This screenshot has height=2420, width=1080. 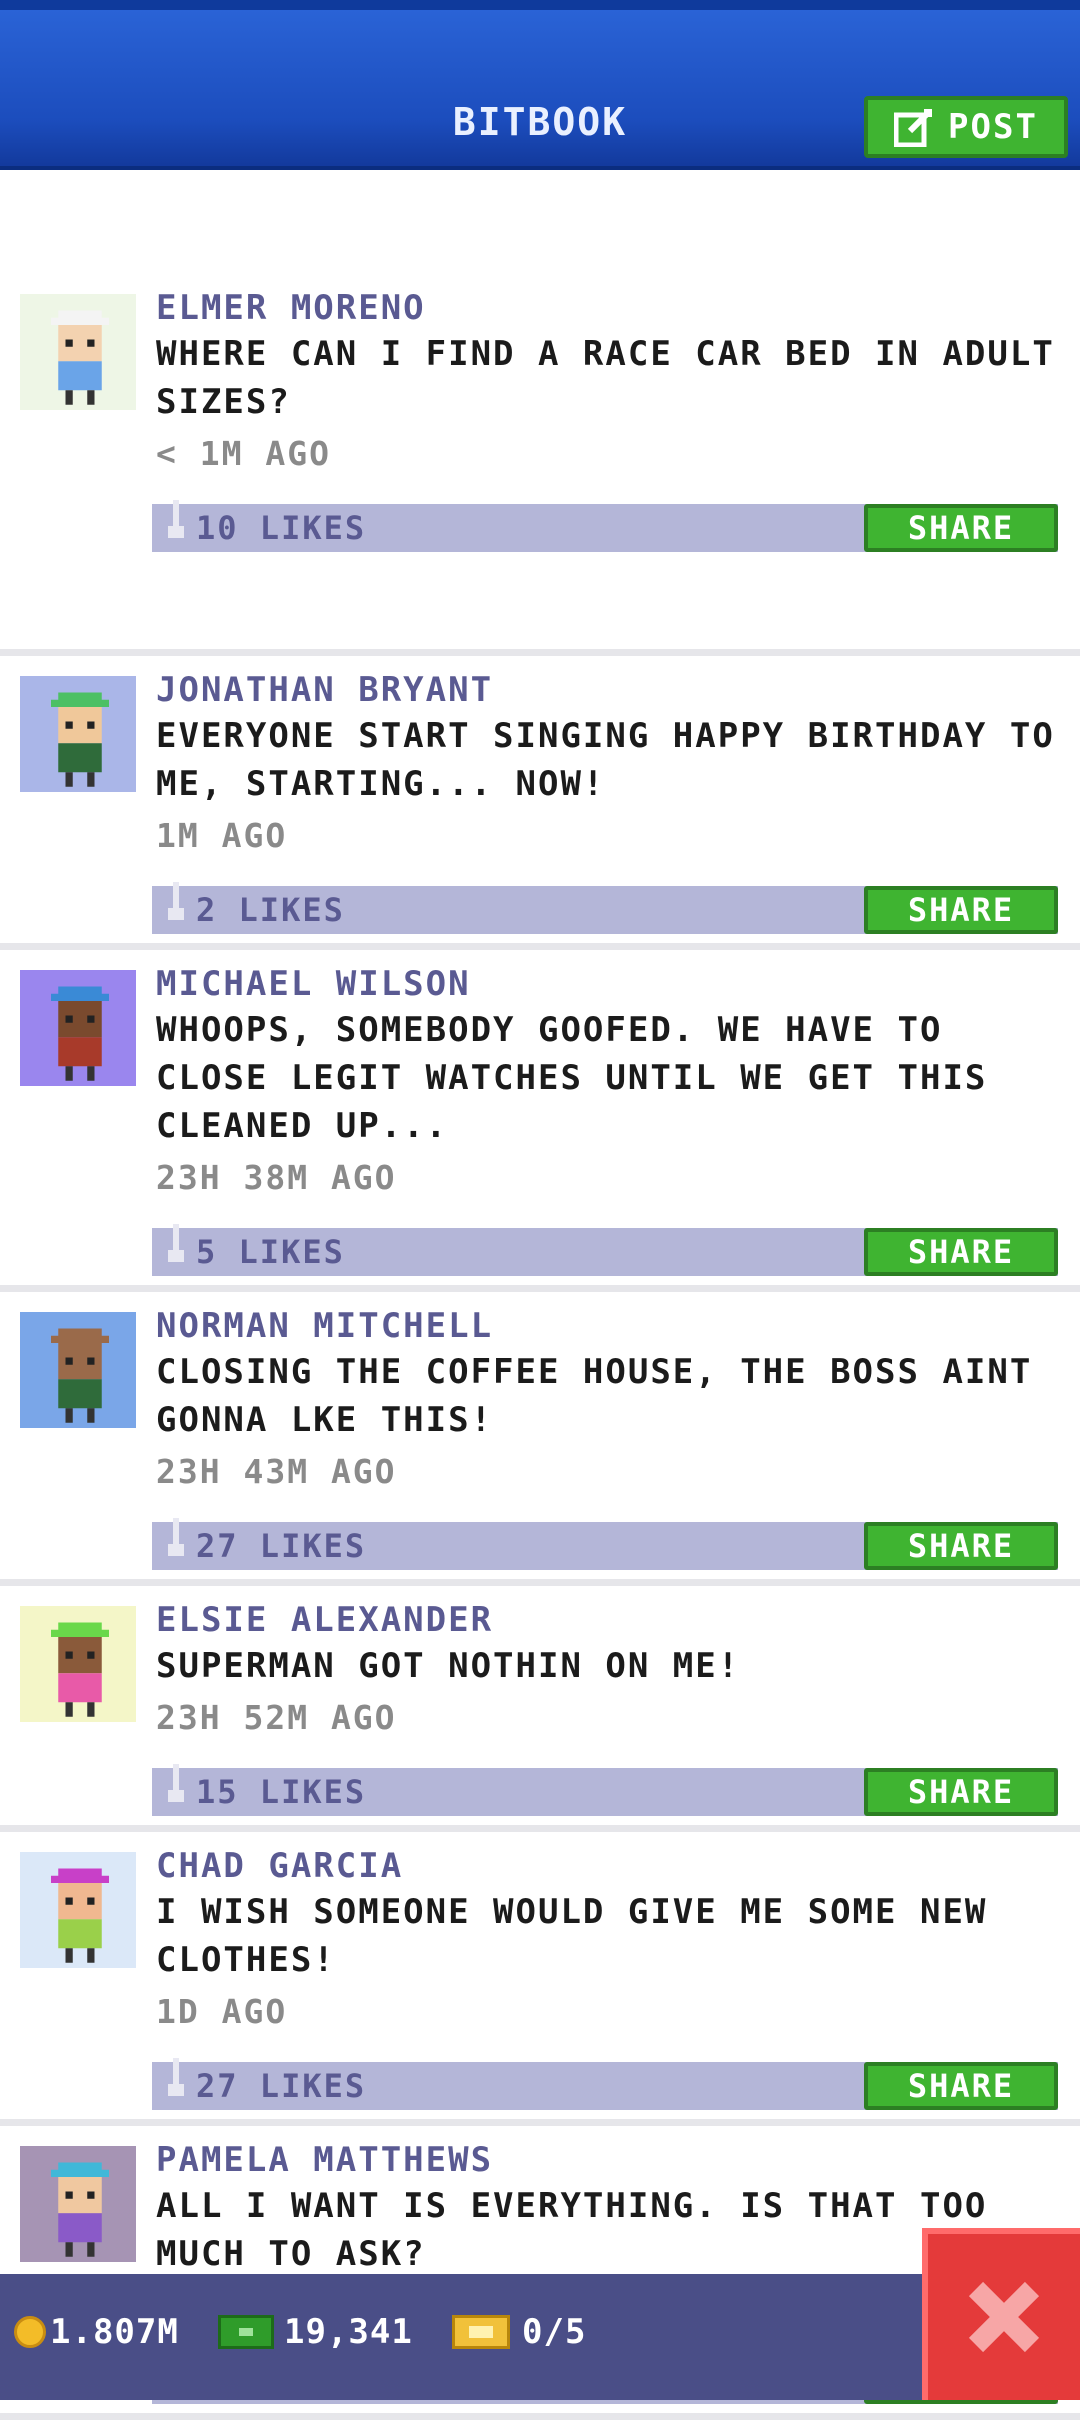 What do you see at coordinates (281, 528) in the screenshot?
I see `likes-count: 10 LIKES` at bounding box center [281, 528].